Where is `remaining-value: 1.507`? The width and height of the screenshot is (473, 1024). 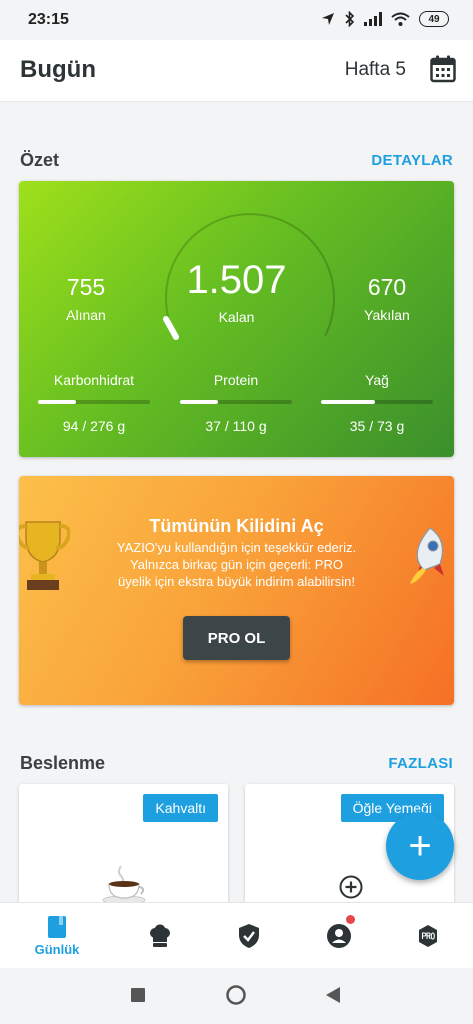
remaining-value: 1.507 is located at coordinates (236, 280).